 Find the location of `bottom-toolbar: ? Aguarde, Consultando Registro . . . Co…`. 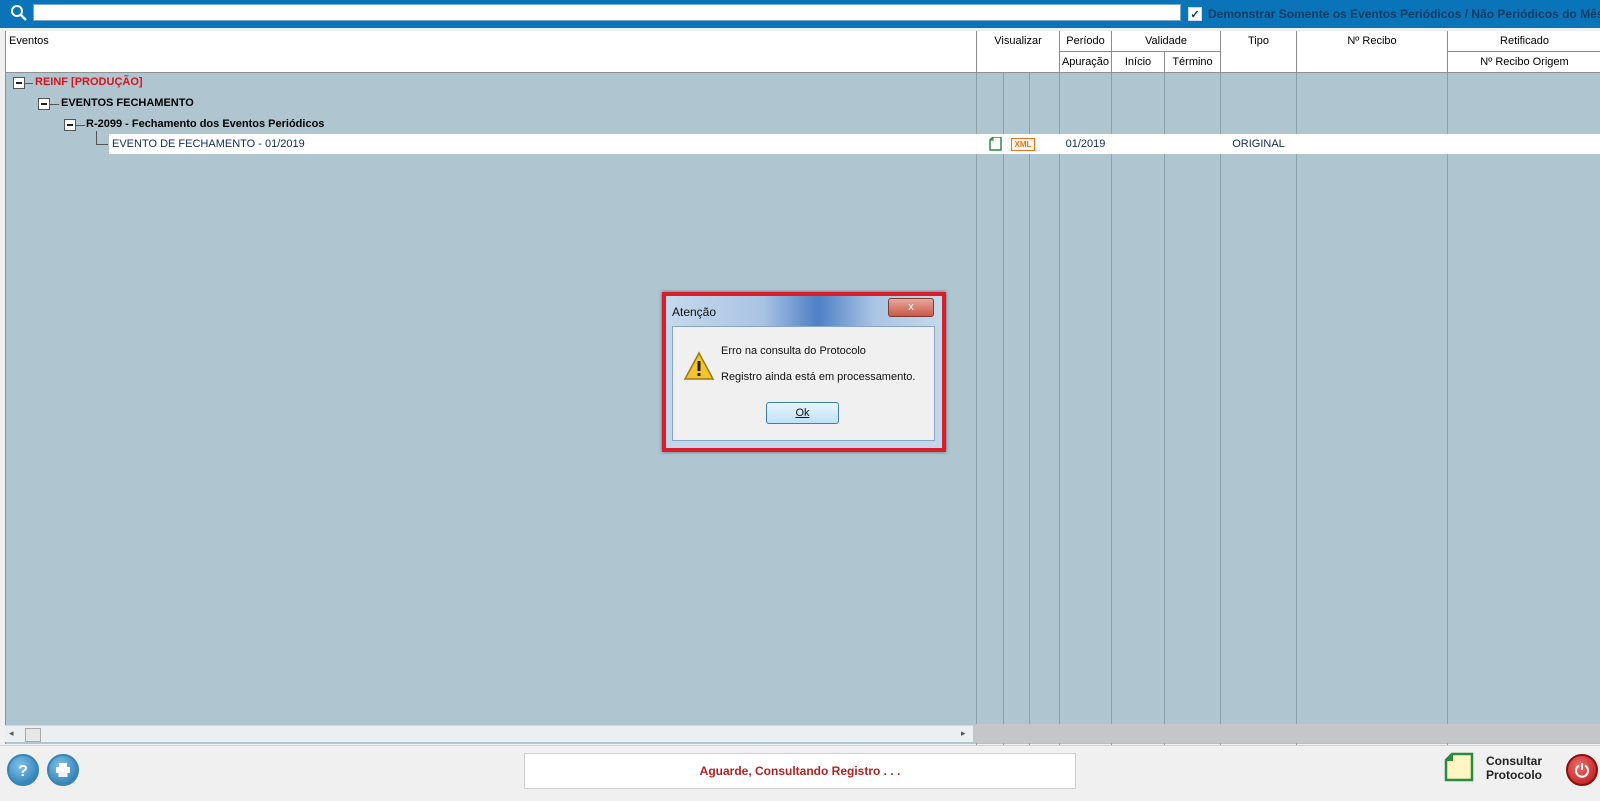

bottom-toolbar: ? Aguarde, Consultando Registro . . . Co… is located at coordinates (800, 773).